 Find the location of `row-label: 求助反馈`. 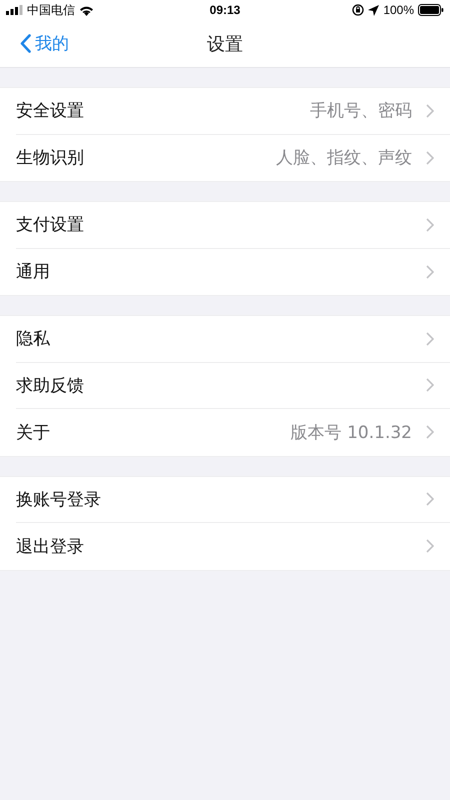

row-label: 求助反馈 is located at coordinates (50, 385).